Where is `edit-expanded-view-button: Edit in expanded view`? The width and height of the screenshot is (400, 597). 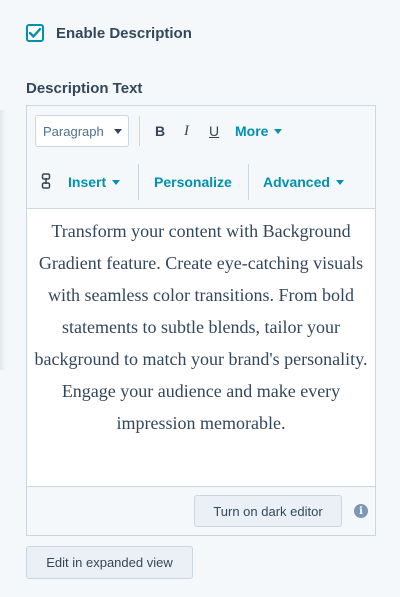
edit-expanded-view-button: Edit in expanded view is located at coordinates (109, 562).